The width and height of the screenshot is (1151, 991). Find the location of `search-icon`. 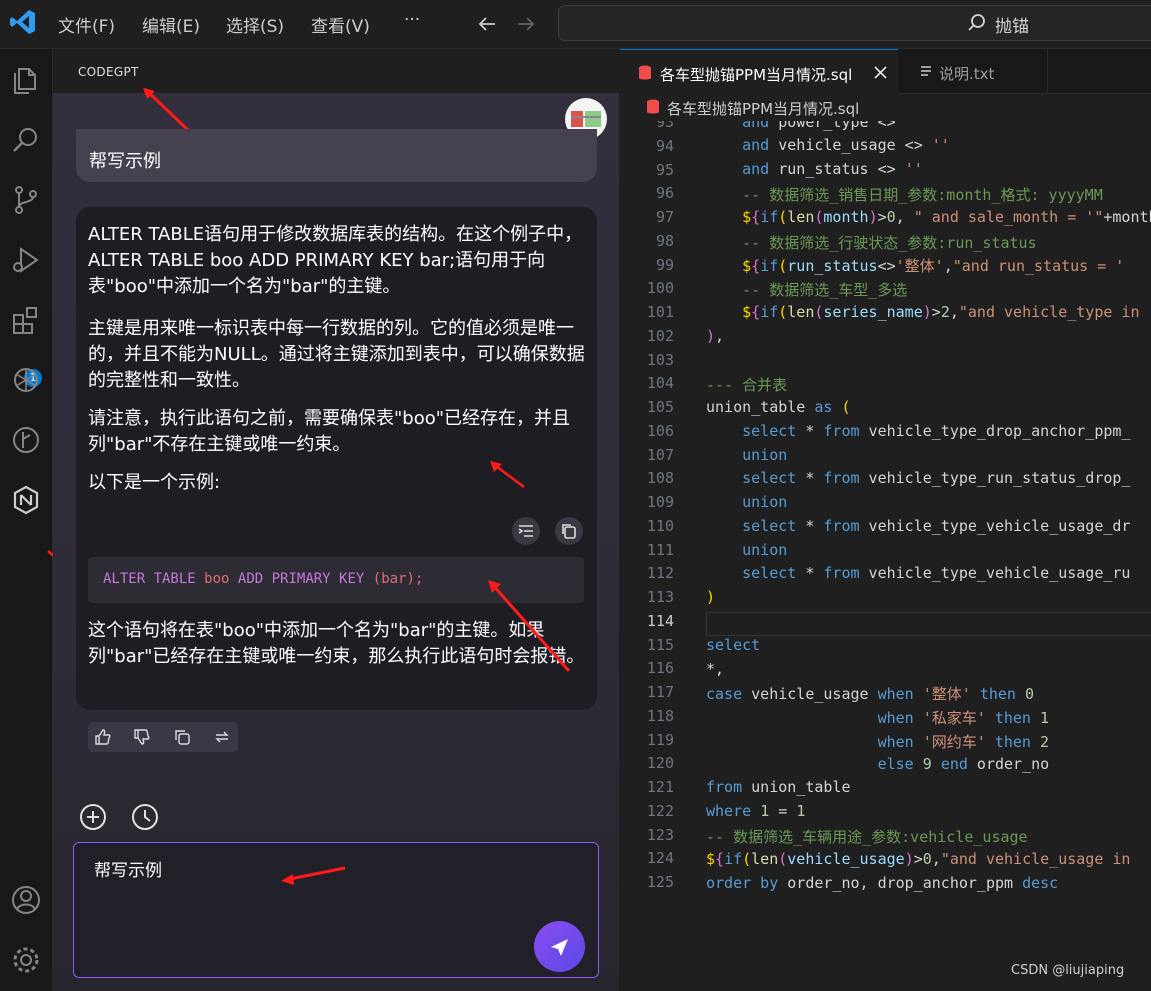

search-icon is located at coordinates (976, 22).